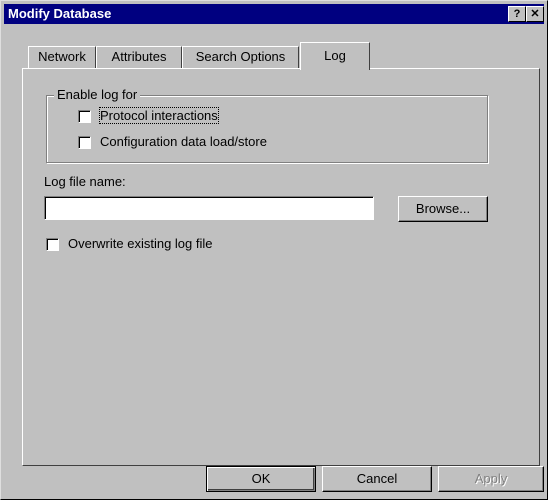  Describe the element at coordinates (84, 116) in the screenshot. I see `protocol-interactions-checkbox` at that location.